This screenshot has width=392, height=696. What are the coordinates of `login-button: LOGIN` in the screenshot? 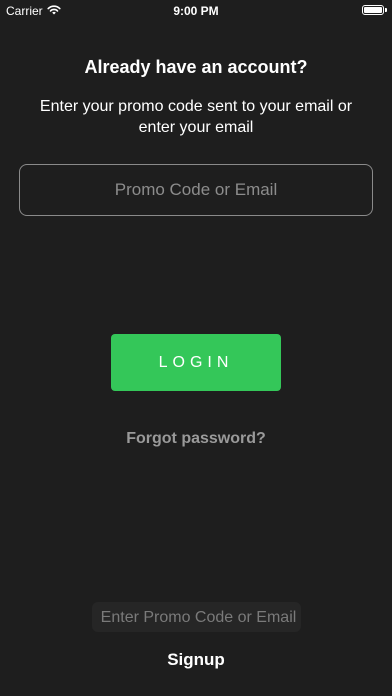 It's located at (196, 362).